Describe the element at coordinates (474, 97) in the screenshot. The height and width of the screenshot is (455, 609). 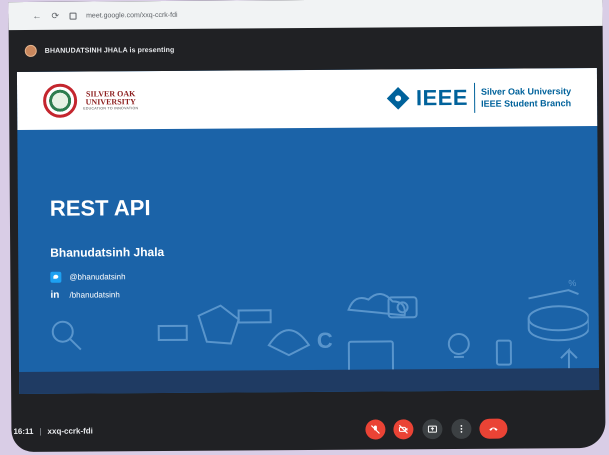
I see `ieee-divider` at that location.